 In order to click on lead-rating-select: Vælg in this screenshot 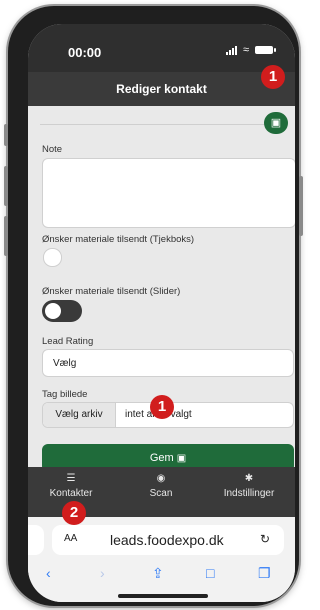, I will do `click(168, 363)`.